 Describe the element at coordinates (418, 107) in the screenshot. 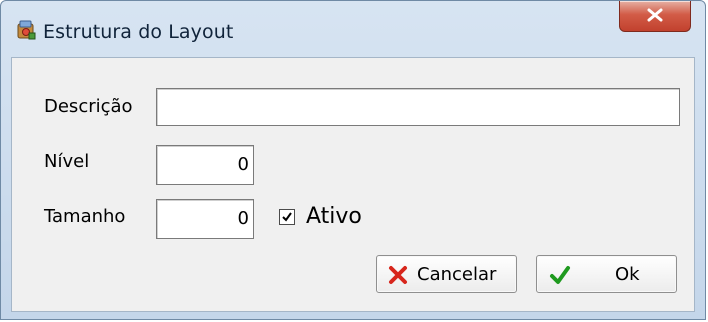

I see `descricao-input` at that location.